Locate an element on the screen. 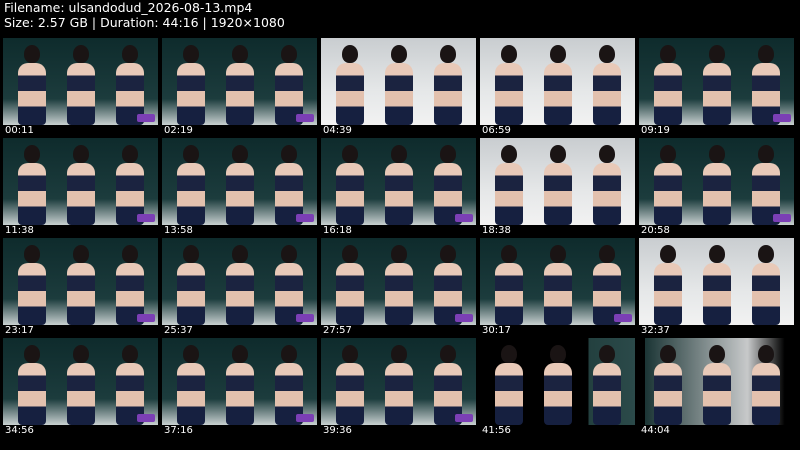  thumbnail-cell: 27:57 is located at coordinates (398, 287).